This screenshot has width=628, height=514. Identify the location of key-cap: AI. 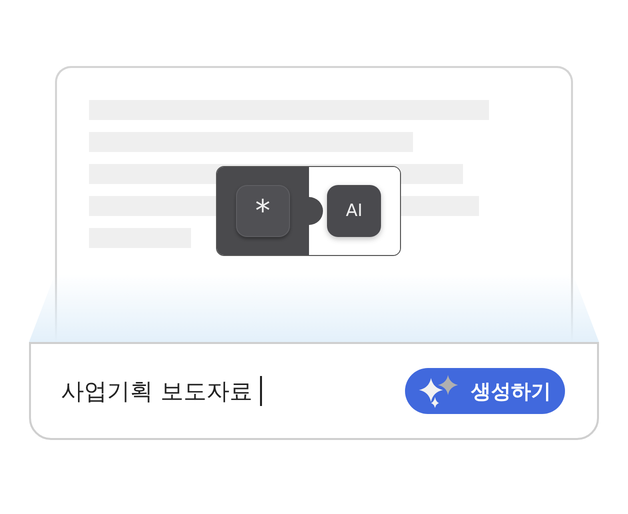
(354, 211).